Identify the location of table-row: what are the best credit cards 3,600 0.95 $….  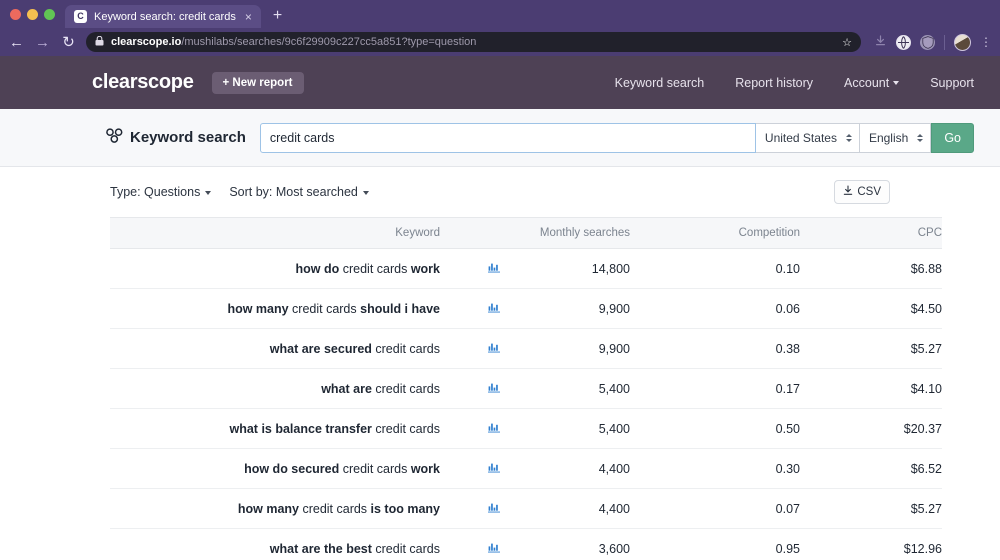
(526, 544).